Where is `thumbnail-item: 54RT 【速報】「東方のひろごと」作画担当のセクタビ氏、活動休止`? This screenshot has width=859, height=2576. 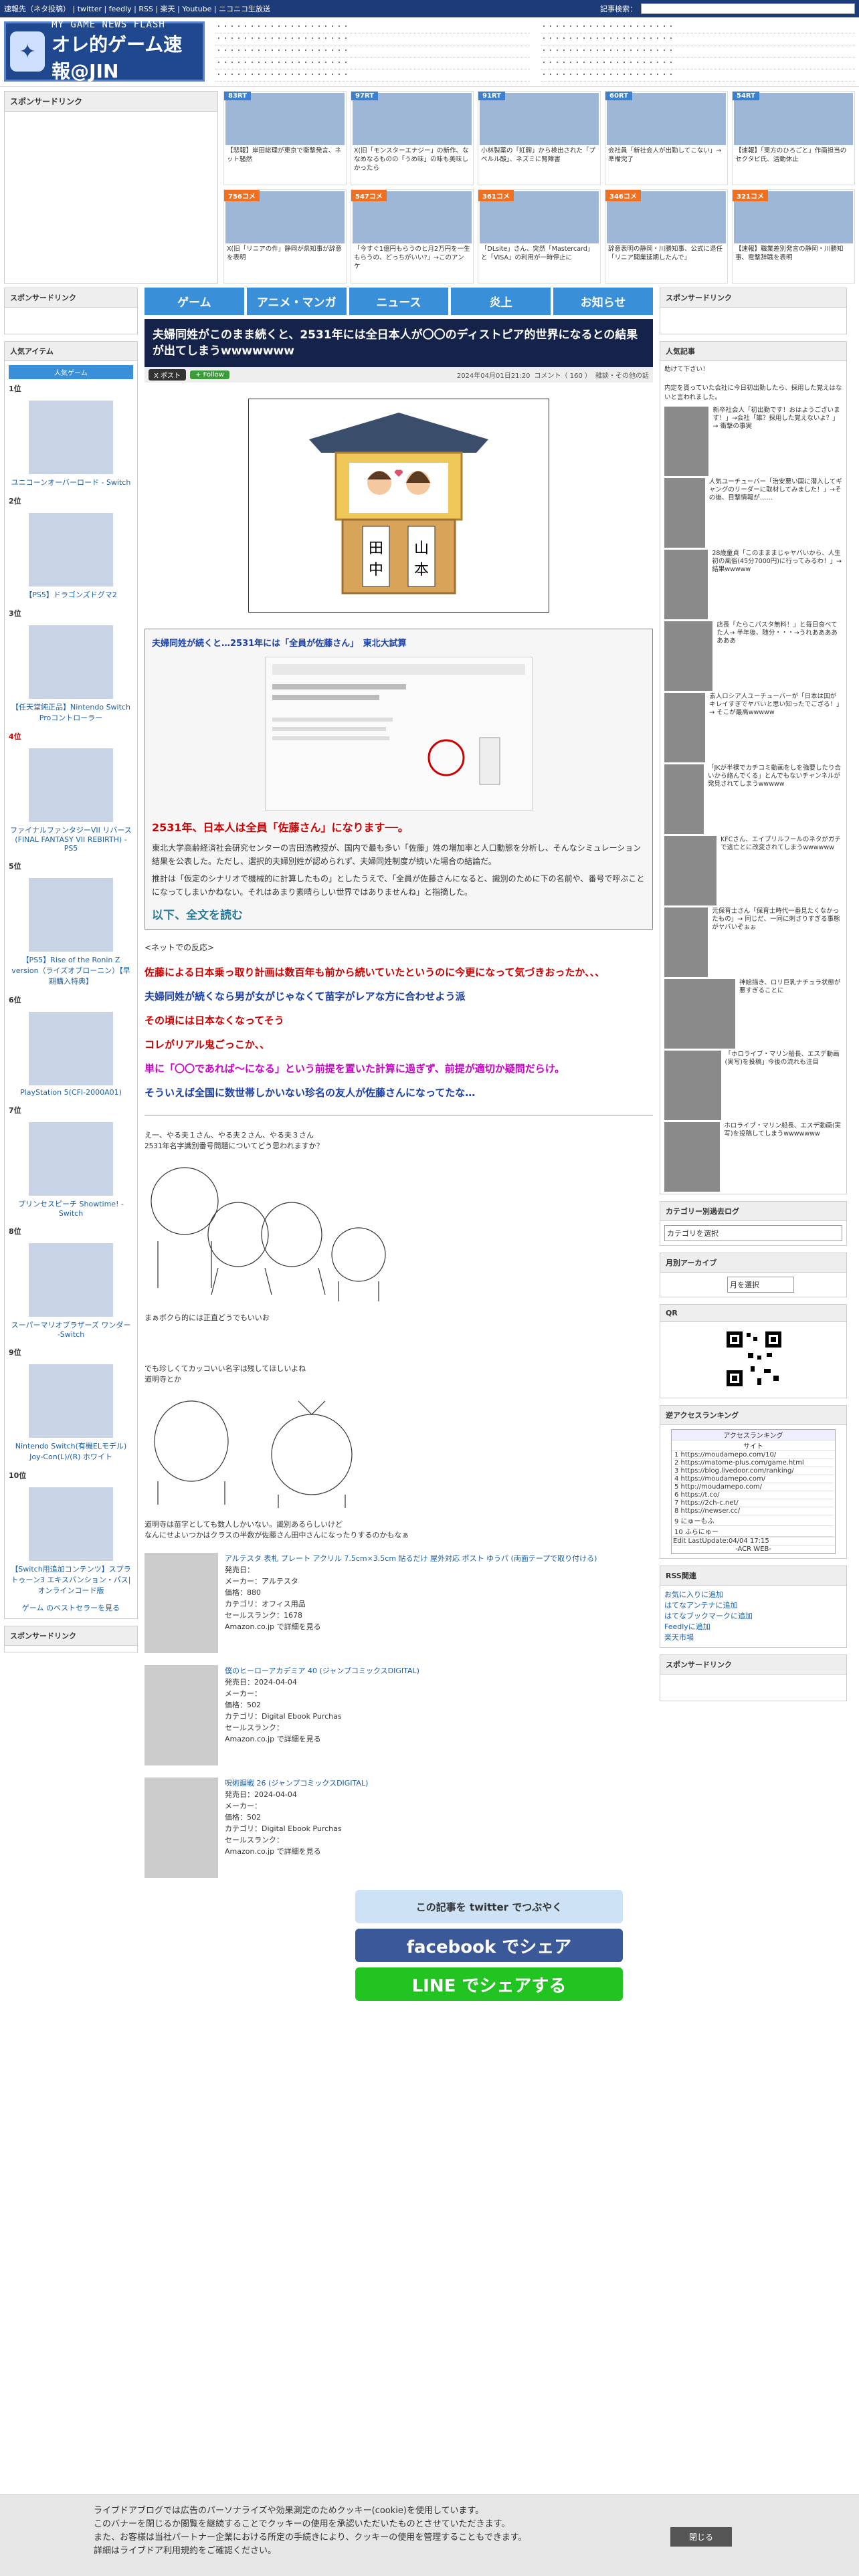
thumbnail-item: 54RT 【速報】「東方のひろごと」作画担当のセクタビ氏、活動休止 is located at coordinates (794, 138).